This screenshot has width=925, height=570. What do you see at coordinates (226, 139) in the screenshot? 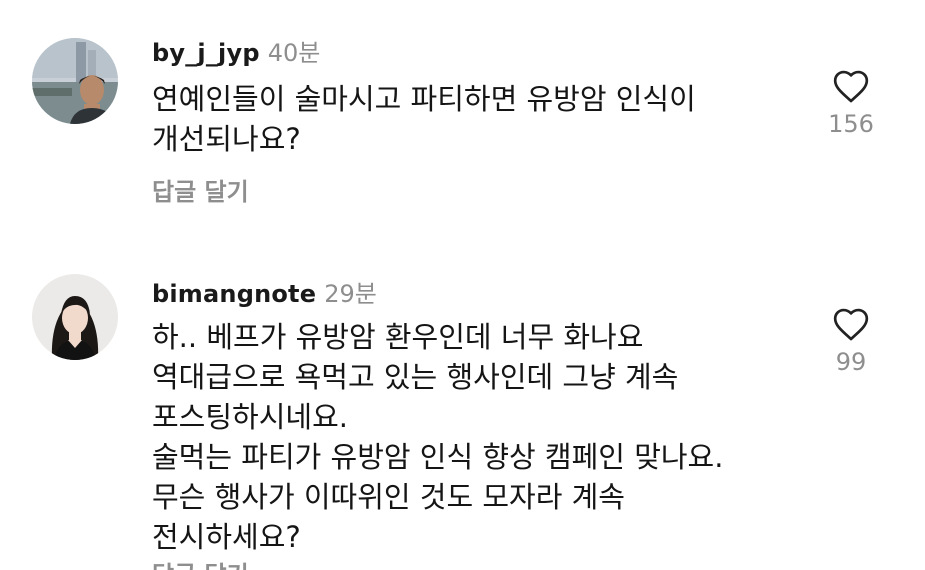
I see `comment-text-line: 개선되나요?` at bounding box center [226, 139].